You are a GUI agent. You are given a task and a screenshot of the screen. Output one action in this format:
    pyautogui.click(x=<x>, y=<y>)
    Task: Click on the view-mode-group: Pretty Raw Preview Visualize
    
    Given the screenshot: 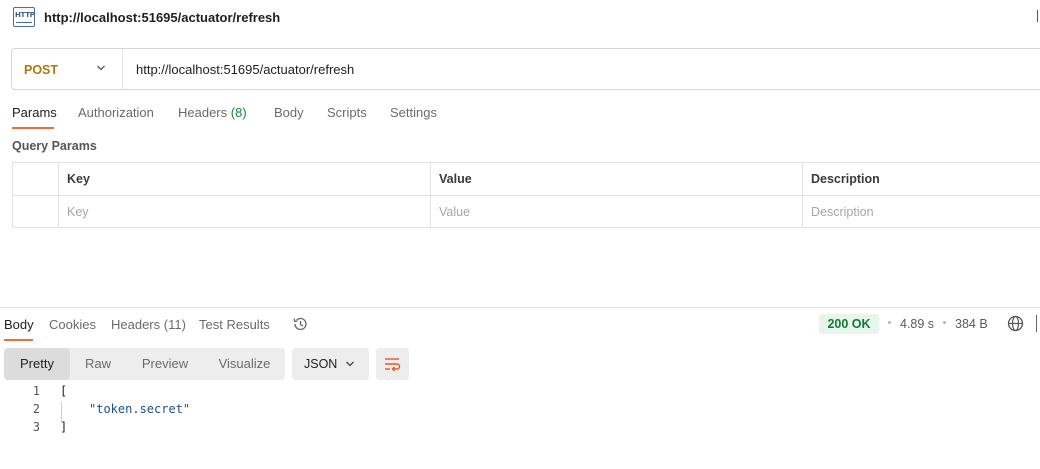 What is the action you would take?
    pyautogui.click(x=144, y=364)
    